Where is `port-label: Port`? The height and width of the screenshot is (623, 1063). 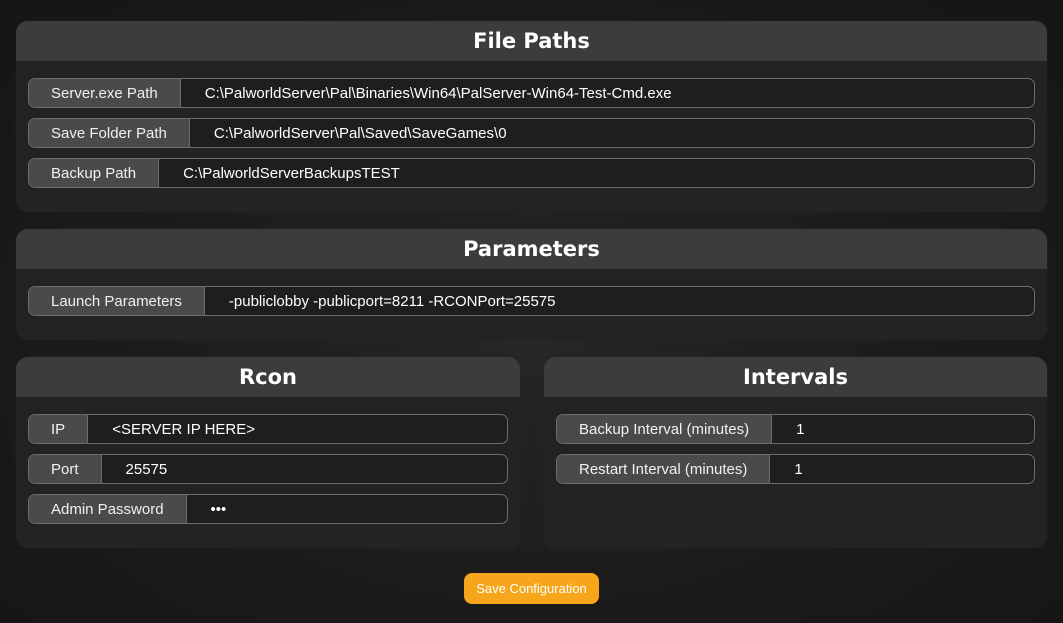
port-label: Port is located at coordinates (65, 469).